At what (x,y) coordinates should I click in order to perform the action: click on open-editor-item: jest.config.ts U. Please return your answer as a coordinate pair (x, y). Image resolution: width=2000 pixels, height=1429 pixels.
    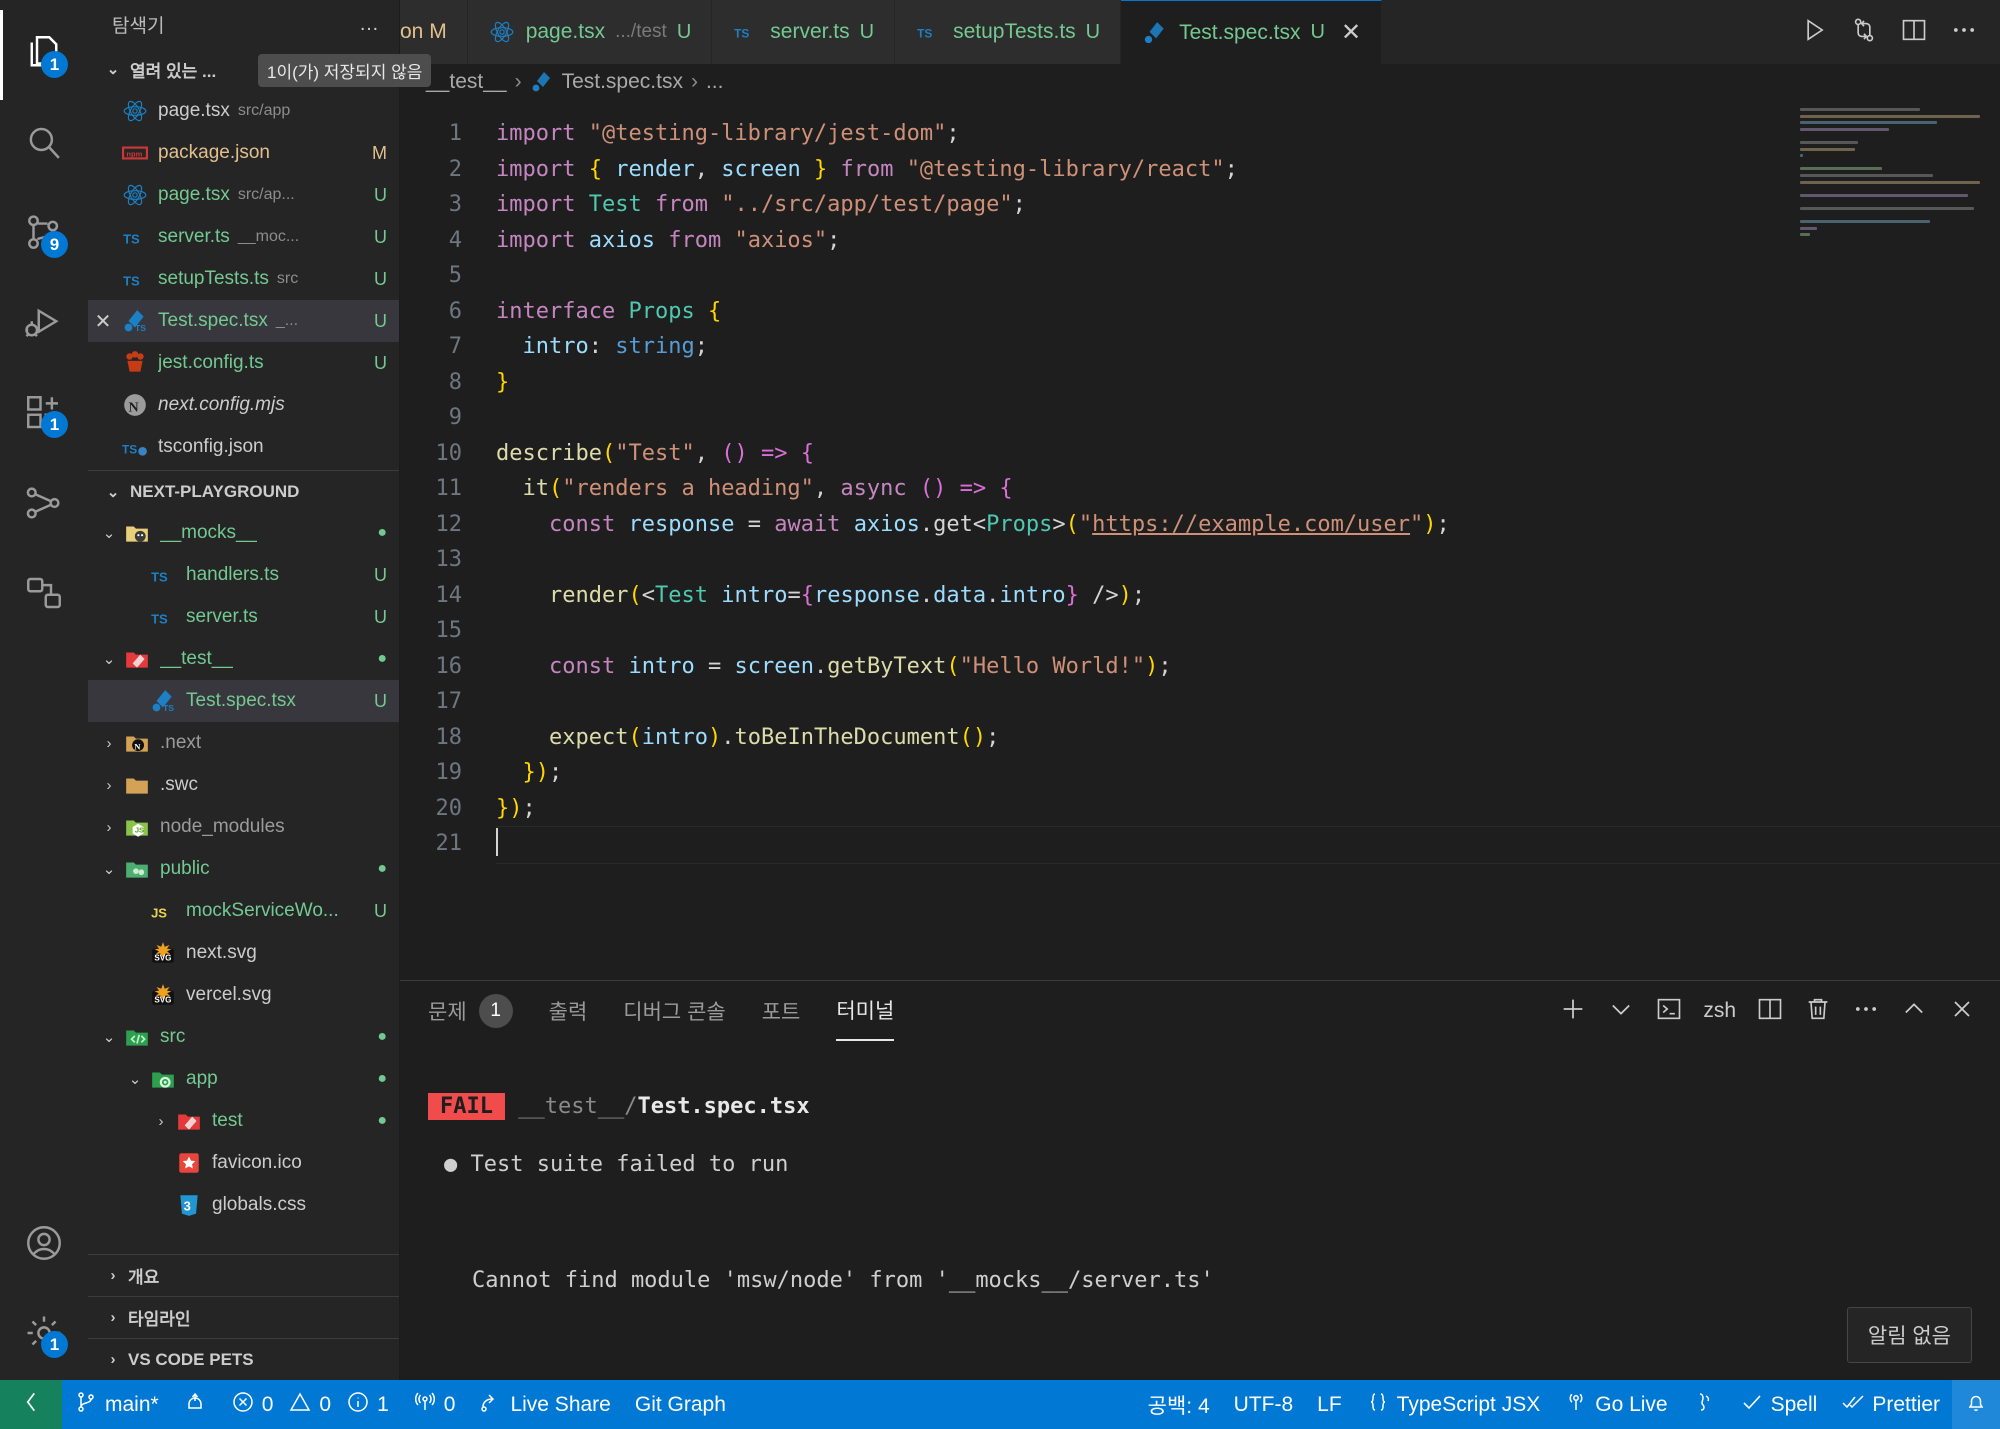
    Looking at the image, I should click on (243, 363).